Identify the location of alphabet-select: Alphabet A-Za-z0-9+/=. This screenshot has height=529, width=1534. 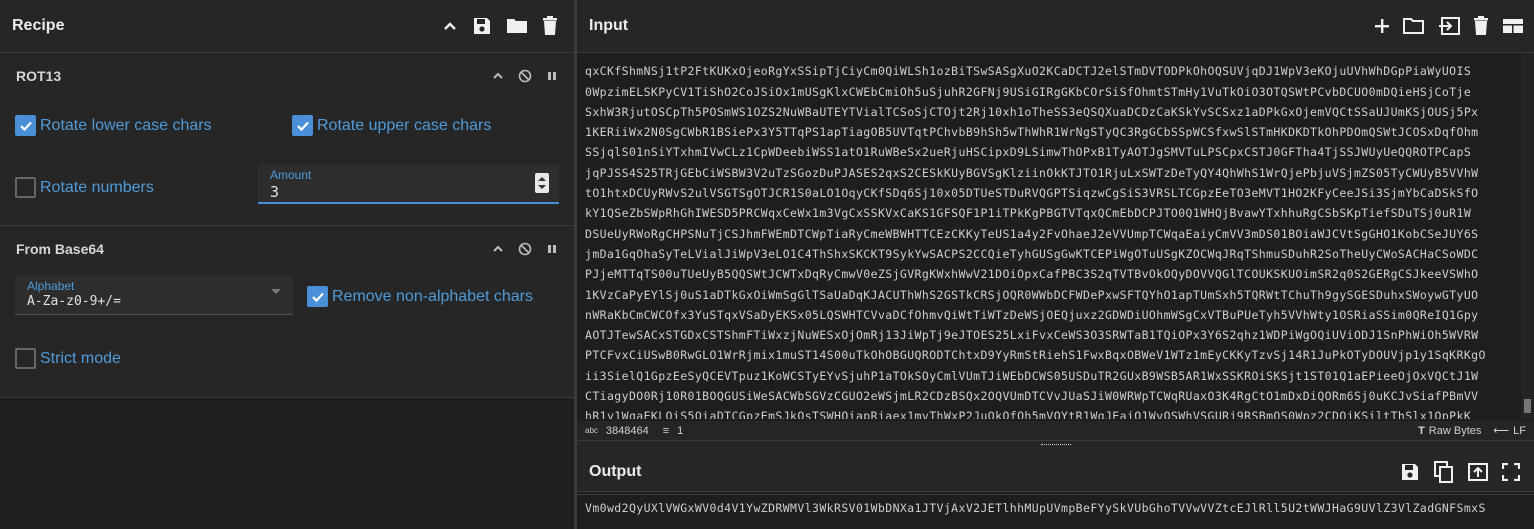
(154, 295).